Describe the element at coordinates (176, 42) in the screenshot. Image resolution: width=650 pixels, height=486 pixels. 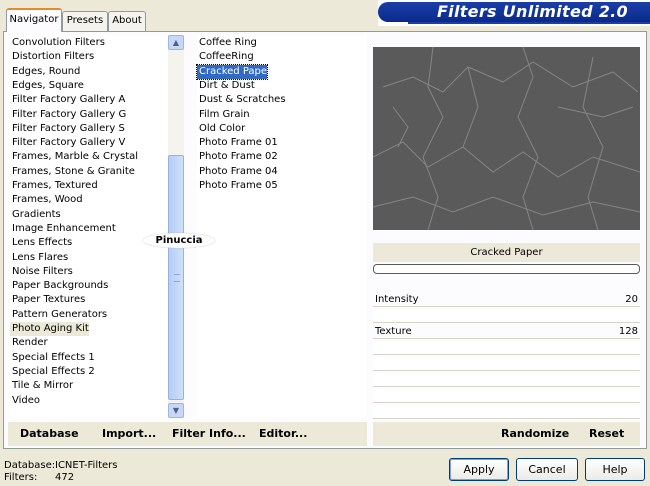
I see `scroll-up-button: ▲` at that location.